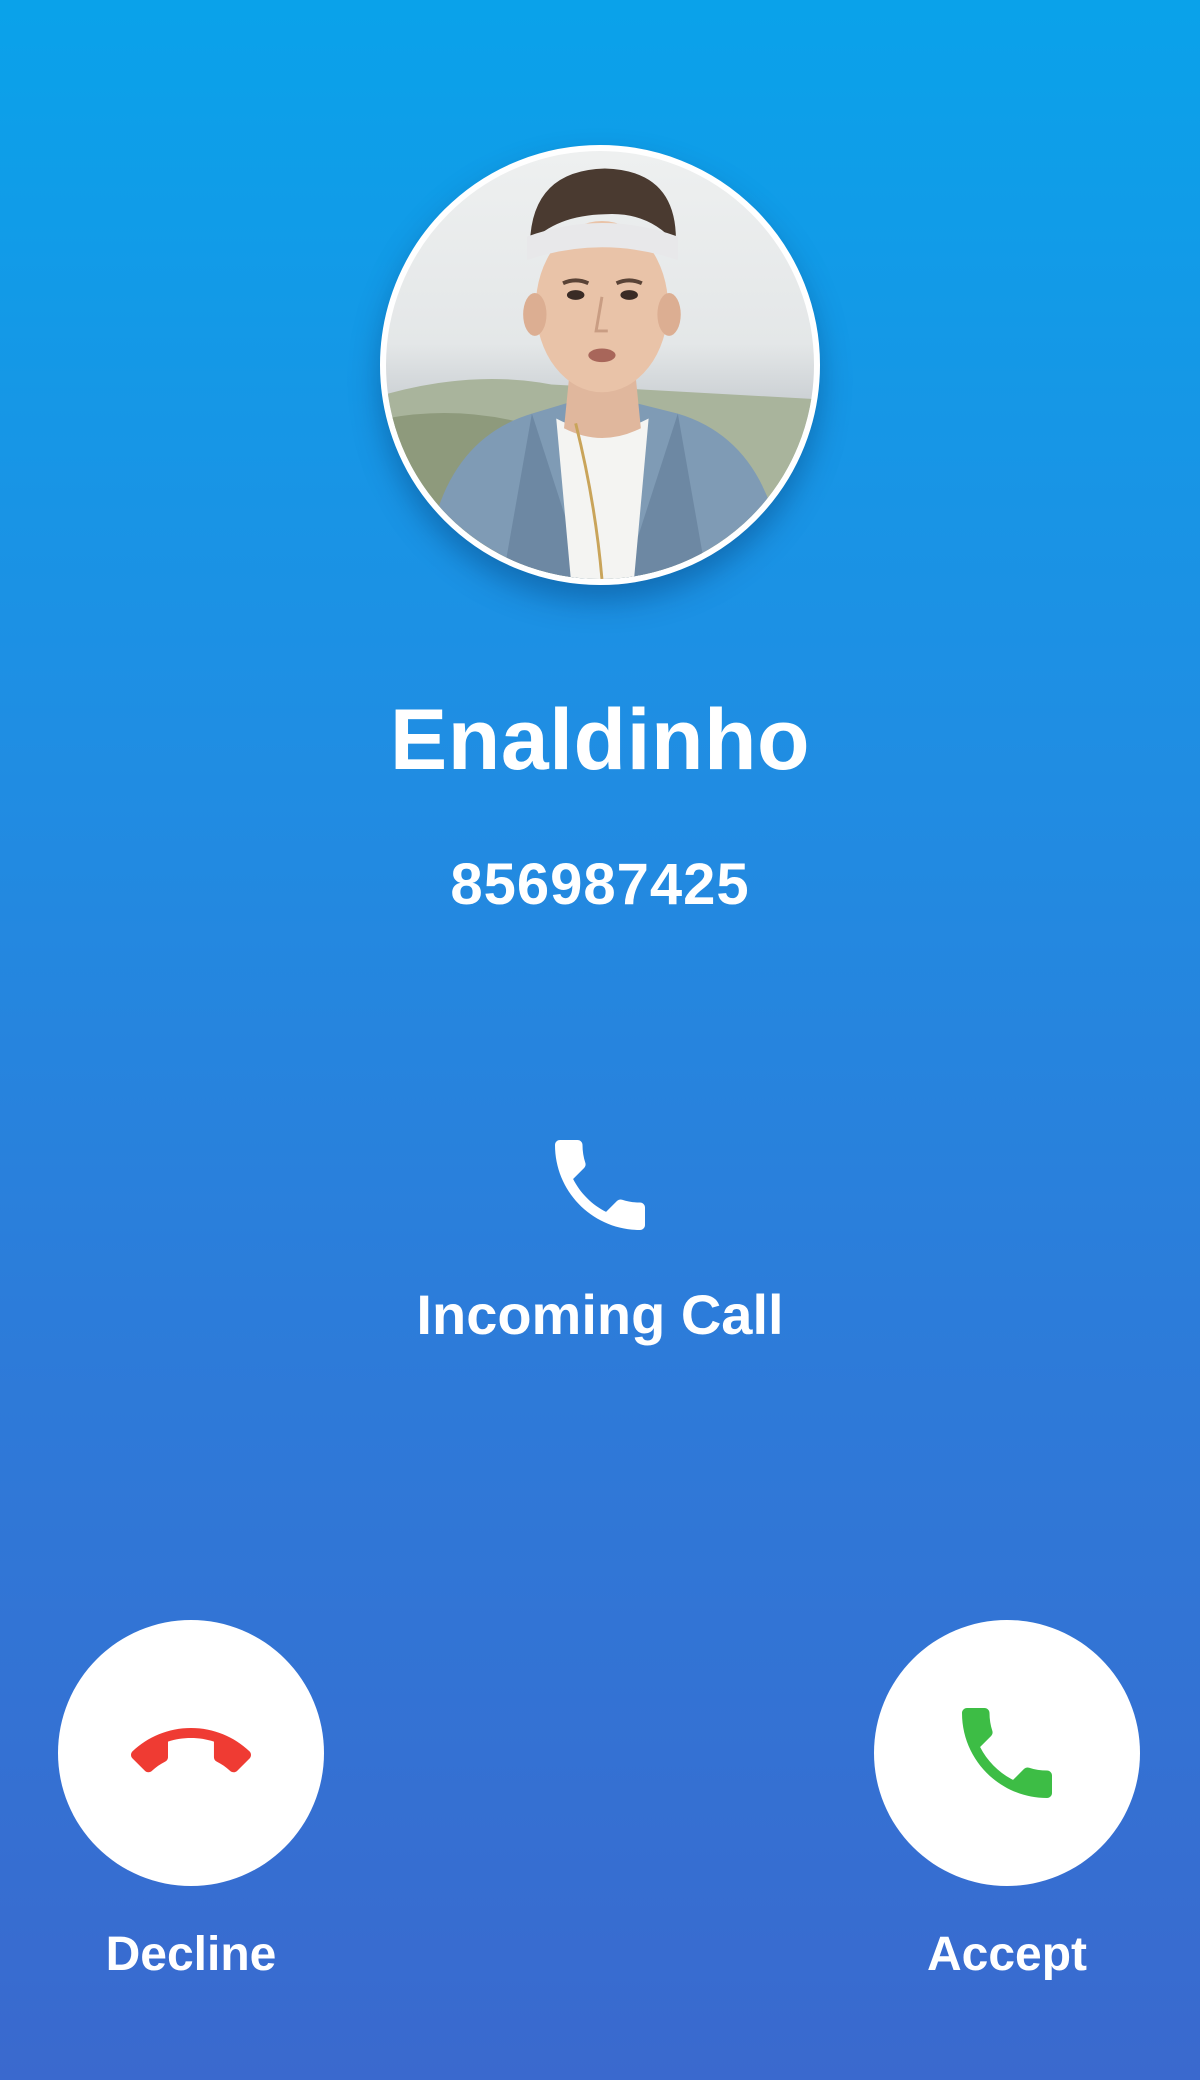 This screenshot has height=2080, width=1200. Describe the element at coordinates (191, 1954) in the screenshot. I see `decline-label: Decline` at that location.